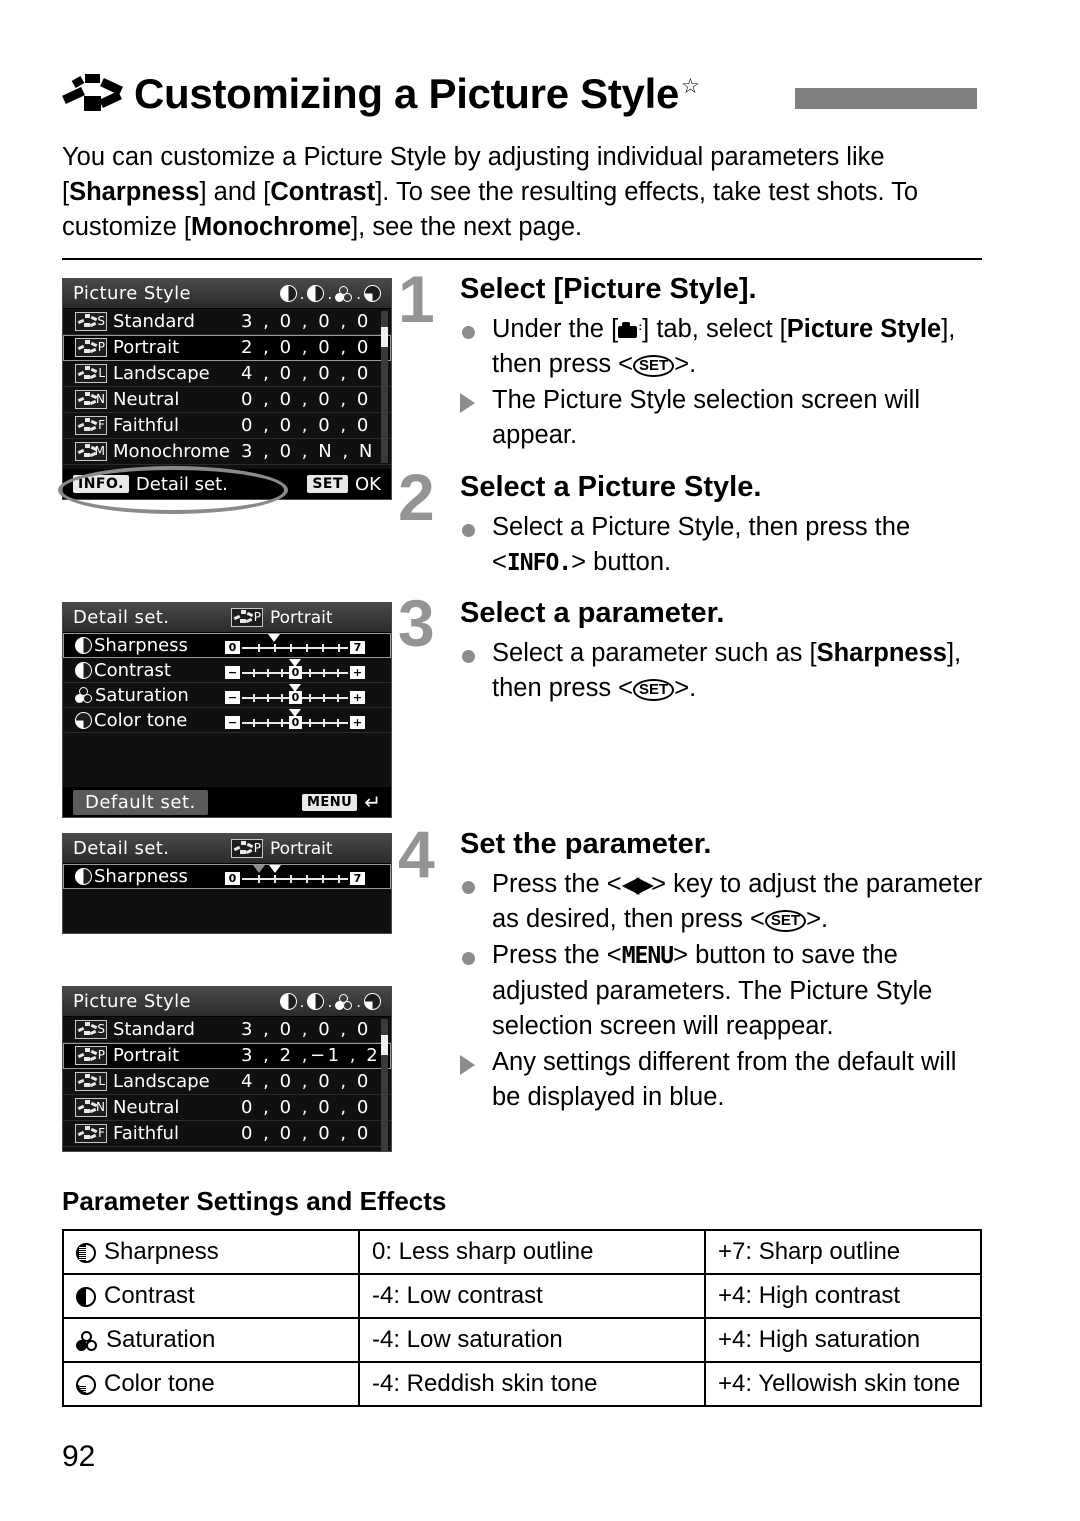 The width and height of the screenshot is (1080, 1521). Describe the element at coordinates (843, 1384) in the screenshot. I see `high-value: +4: Yellowish skin tone` at that location.